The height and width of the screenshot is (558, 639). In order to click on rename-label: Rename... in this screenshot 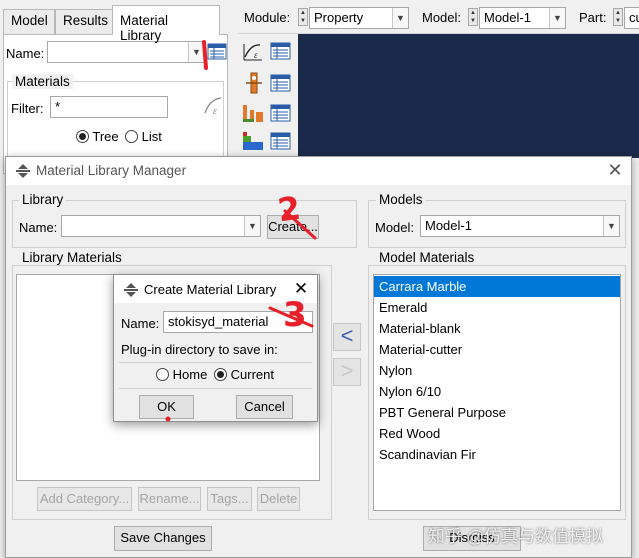, I will do `click(169, 498)`.